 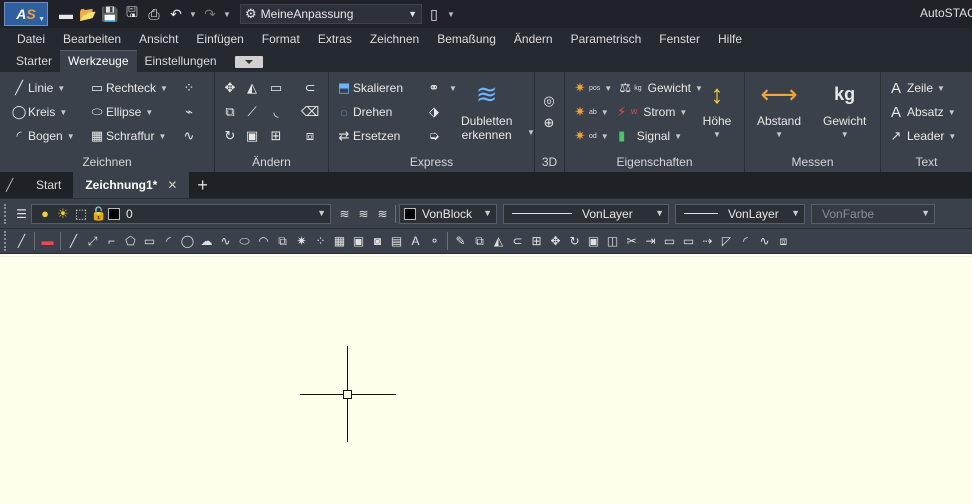 I want to click on orbit-icon: ◎, so click(x=549, y=101).